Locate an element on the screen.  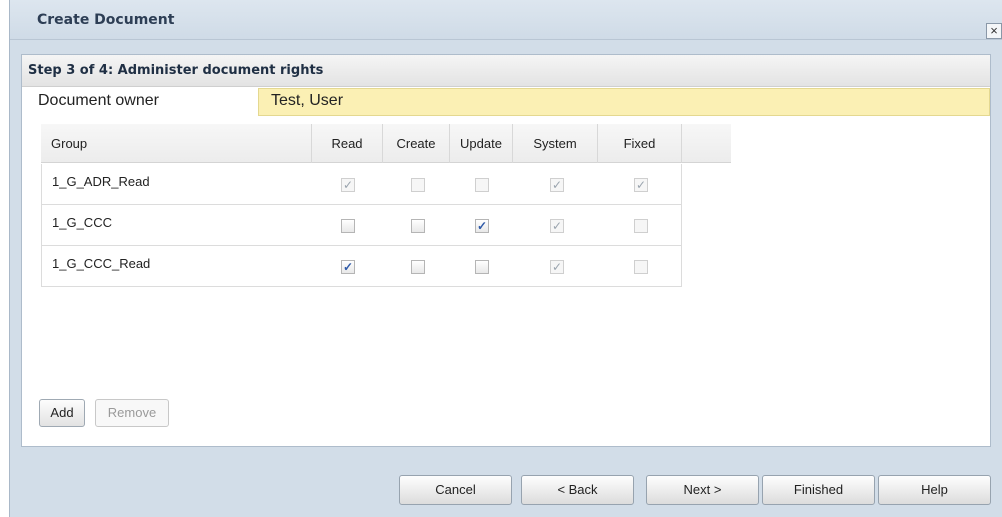
remove-button: Remove is located at coordinates (132, 413).